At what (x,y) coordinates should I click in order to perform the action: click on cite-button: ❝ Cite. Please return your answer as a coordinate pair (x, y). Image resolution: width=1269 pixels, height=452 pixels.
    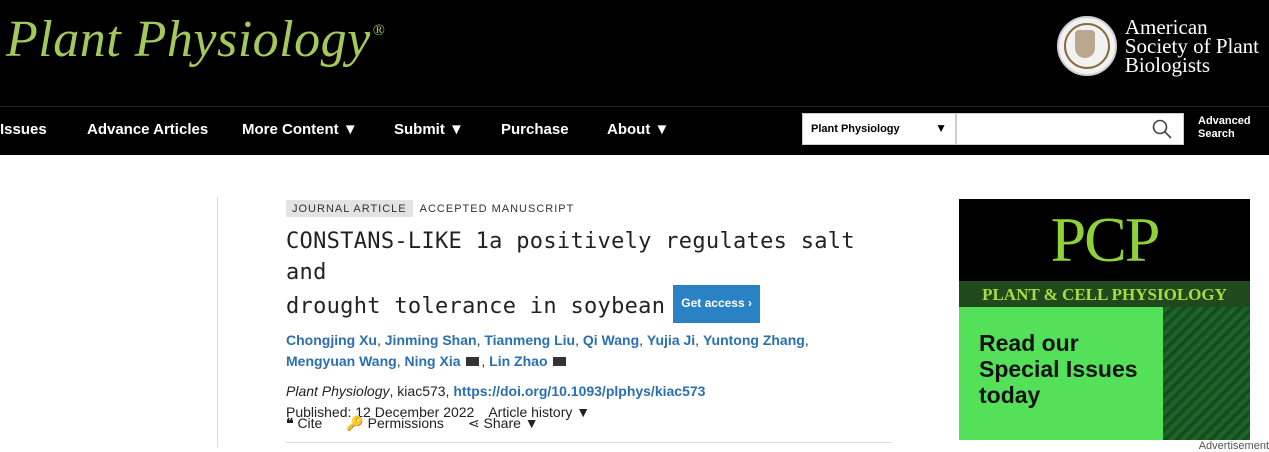
    Looking at the image, I should click on (304, 423).